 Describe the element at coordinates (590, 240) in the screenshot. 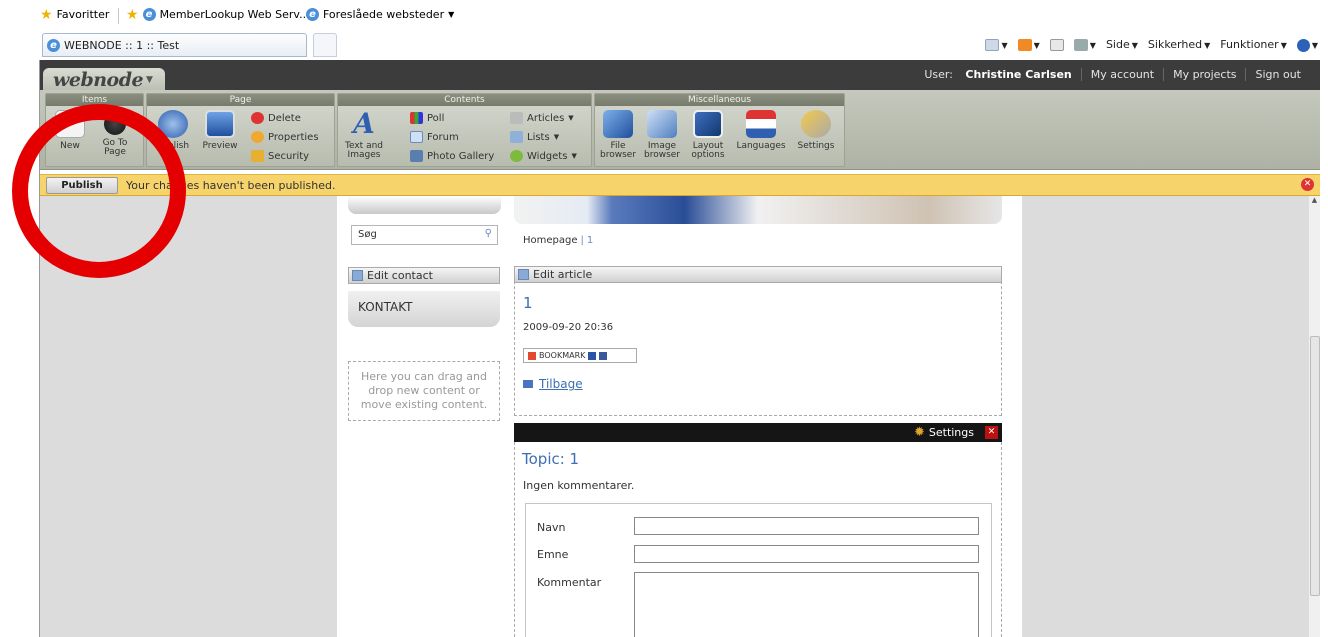

I see `breadcrumb-current: 1` at that location.